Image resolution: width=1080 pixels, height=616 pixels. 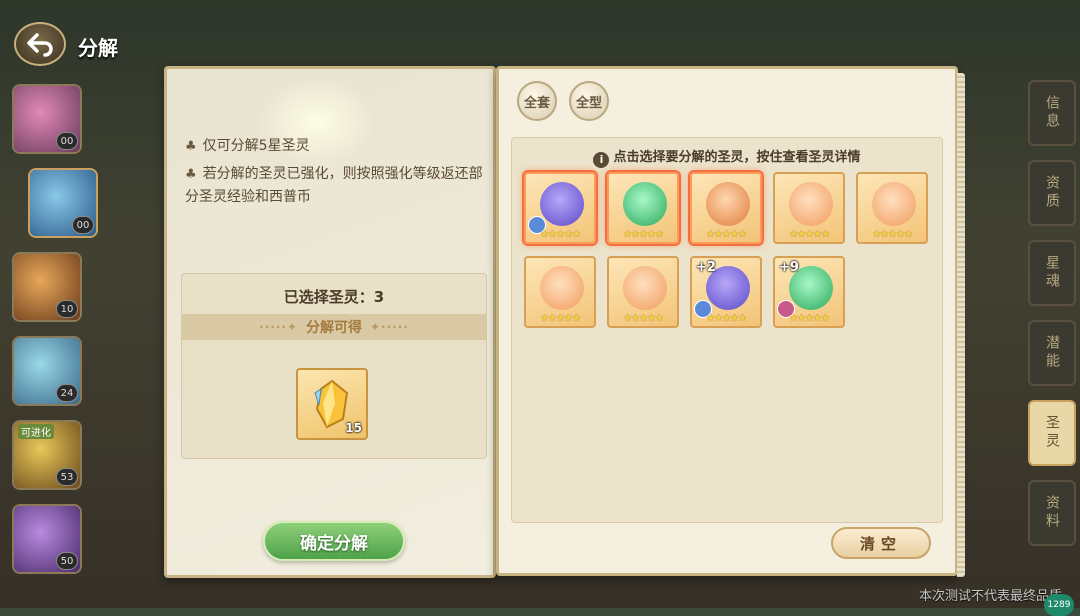 I want to click on pet-level-badge: 53, so click(x=67, y=477).